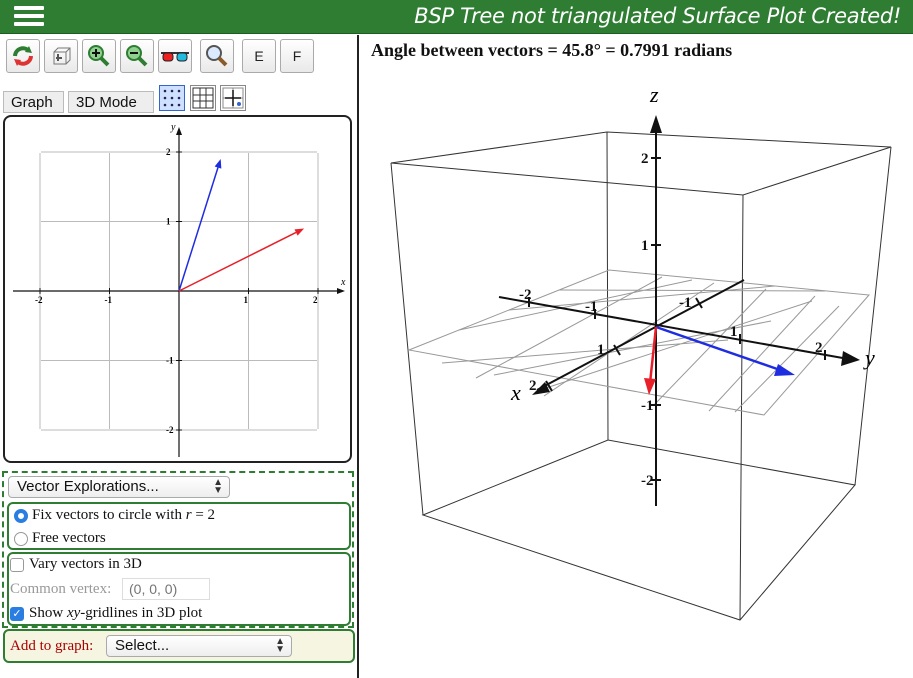 This screenshot has height=678, width=913. Describe the element at coordinates (259, 56) in the screenshot. I see `e-button: E` at that location.